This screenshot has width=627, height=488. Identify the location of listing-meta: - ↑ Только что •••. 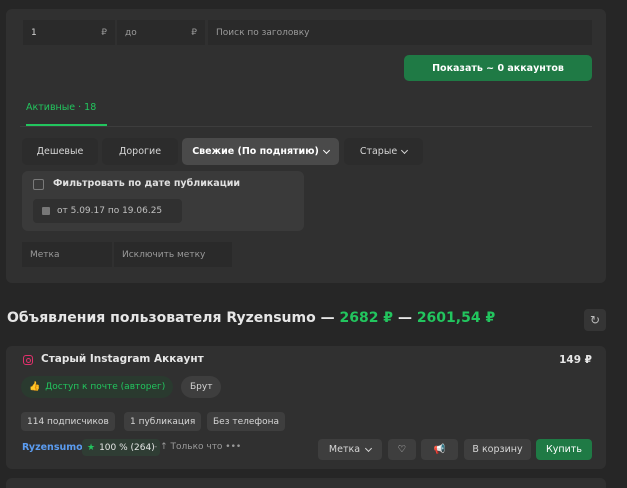
(198, 447).